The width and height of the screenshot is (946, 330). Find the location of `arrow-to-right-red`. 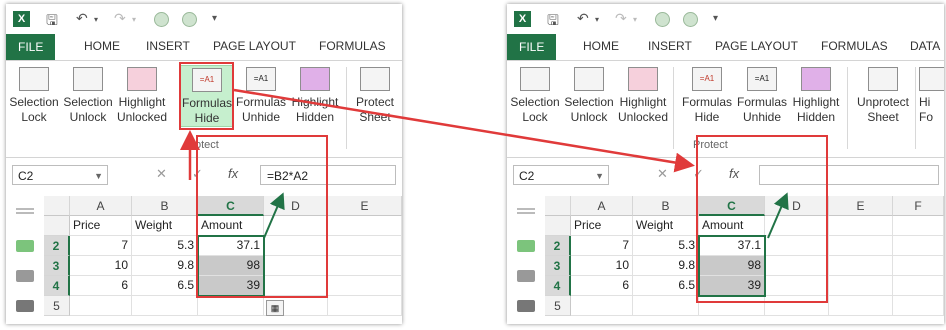

arrow-to-right-red is located at coordinates (464, 130).